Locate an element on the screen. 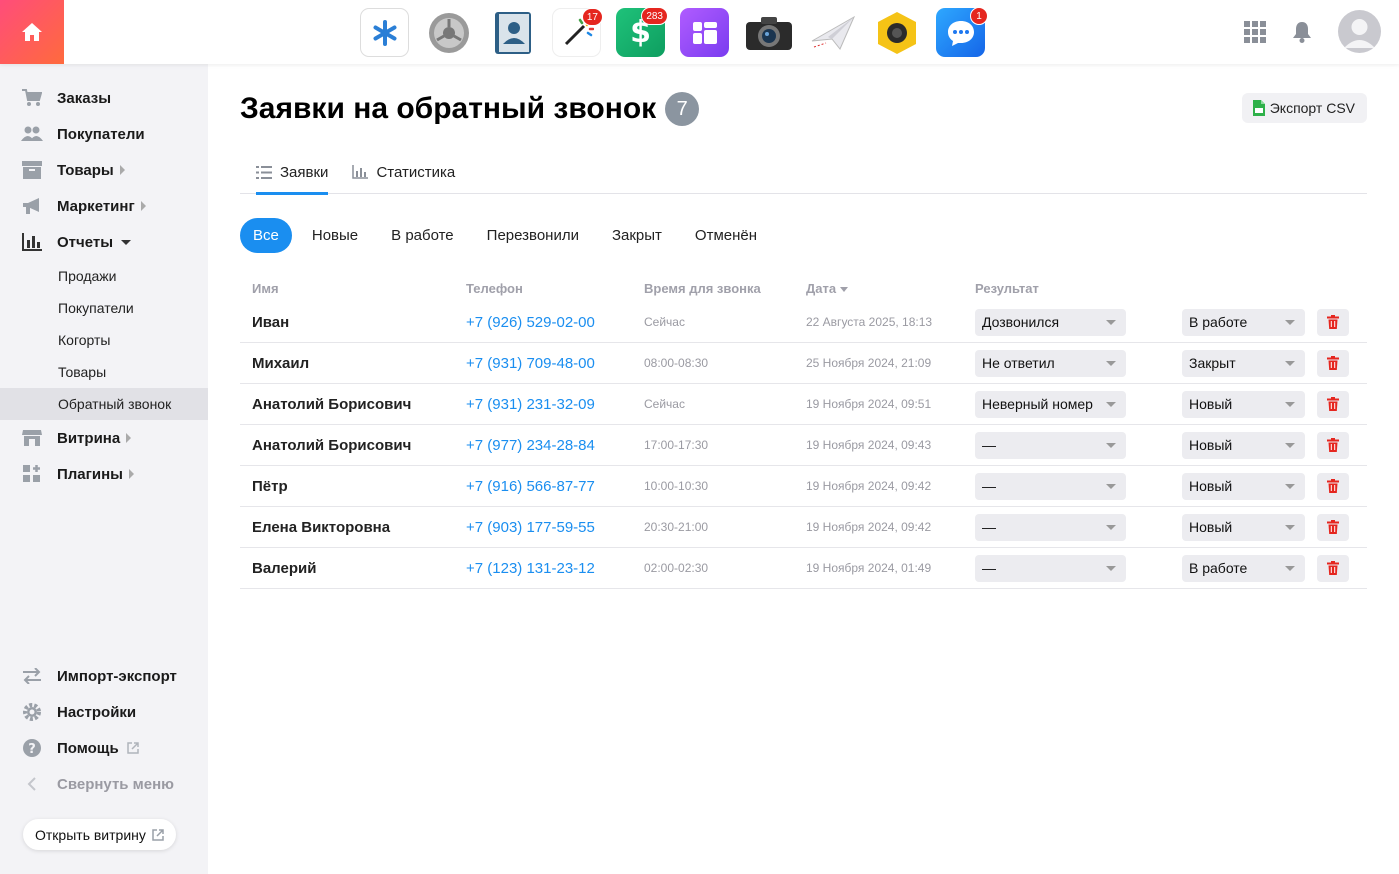  app-badge: 283 is located at coordinates (654, 16).